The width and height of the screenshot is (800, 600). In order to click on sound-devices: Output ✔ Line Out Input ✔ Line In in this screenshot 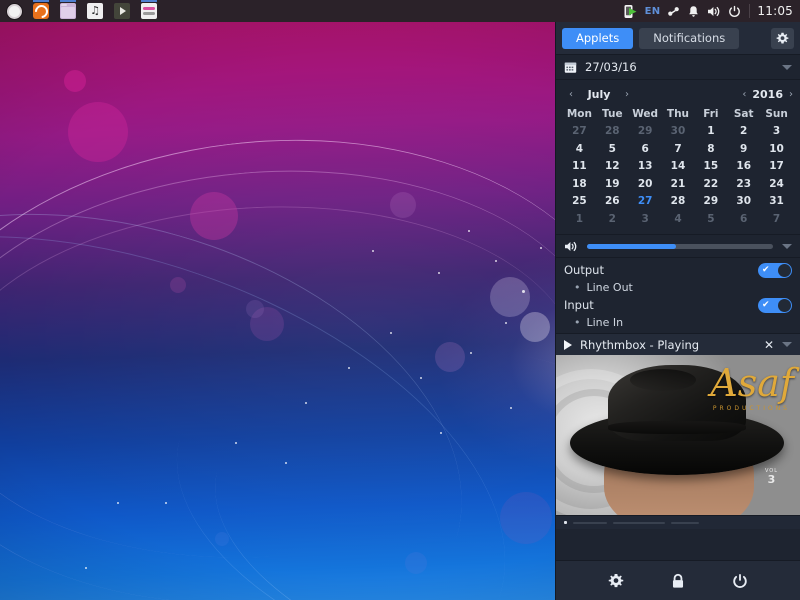, I will do `click(678, 295)`.